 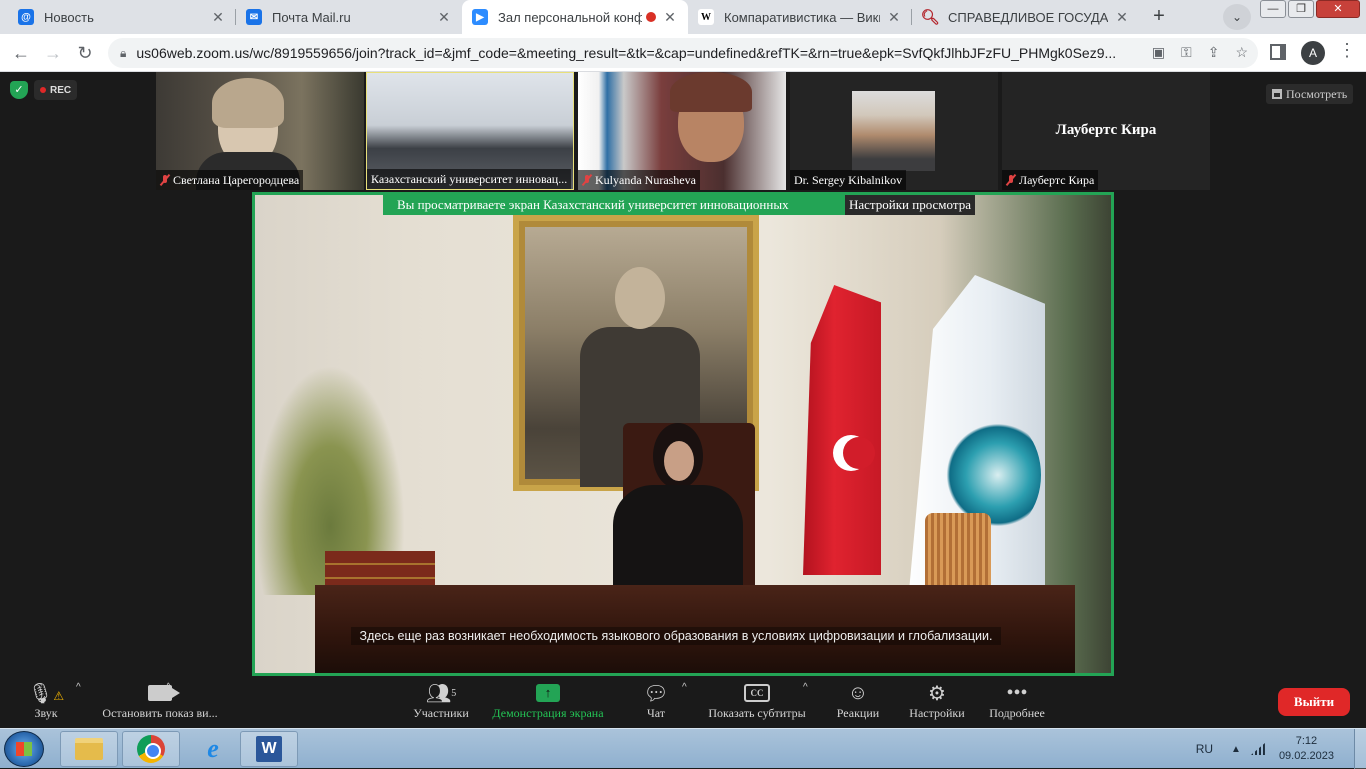 I want to click on reload-icon: ↻, so click(x=85, y=53).